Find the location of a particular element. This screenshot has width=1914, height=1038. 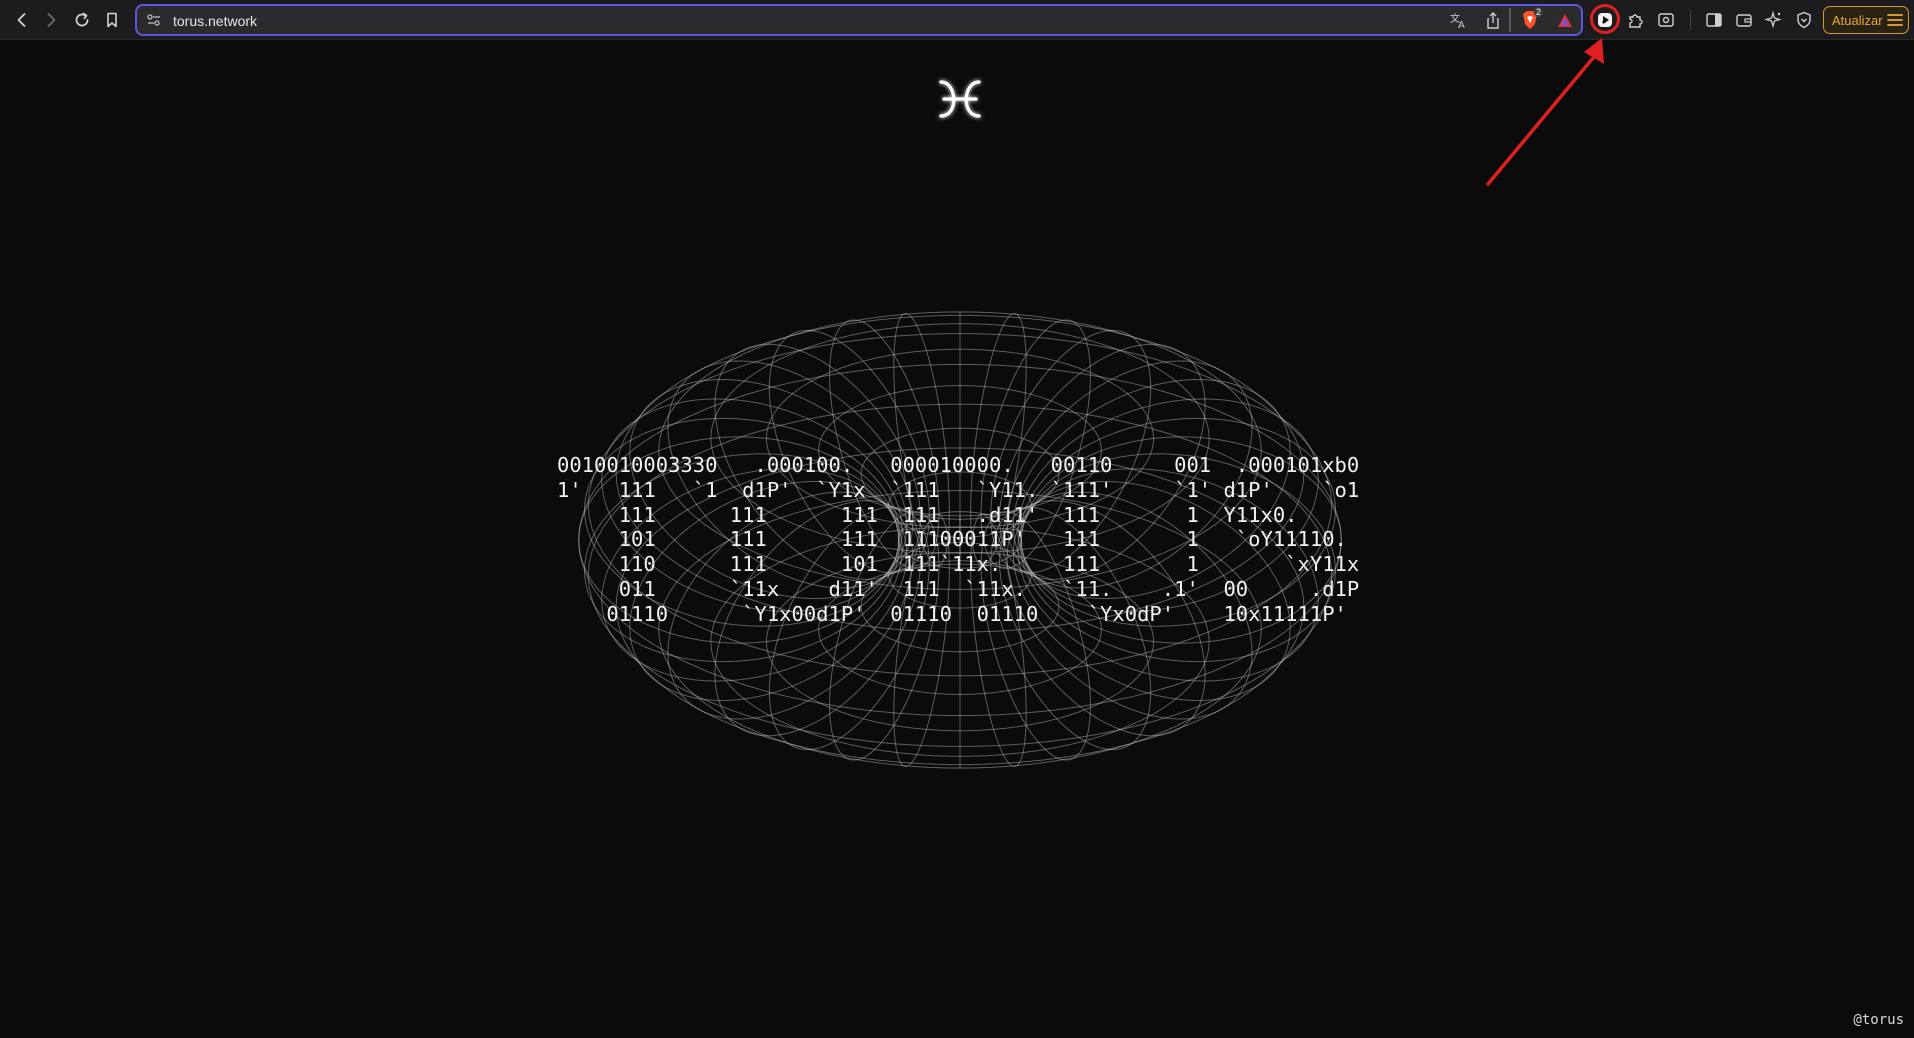

share-icon is located at coordinates (1493, 21).